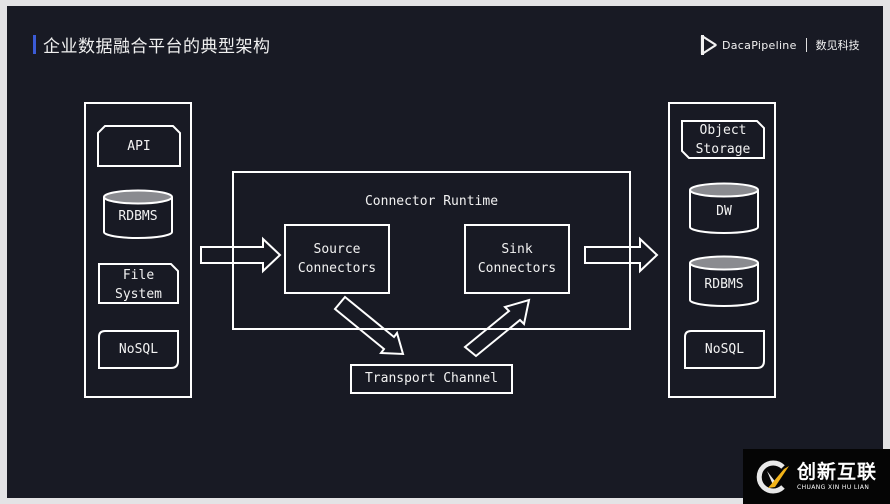 The image size is (890, 504). I want to click on cx-logo-icon, so click(772, 476).